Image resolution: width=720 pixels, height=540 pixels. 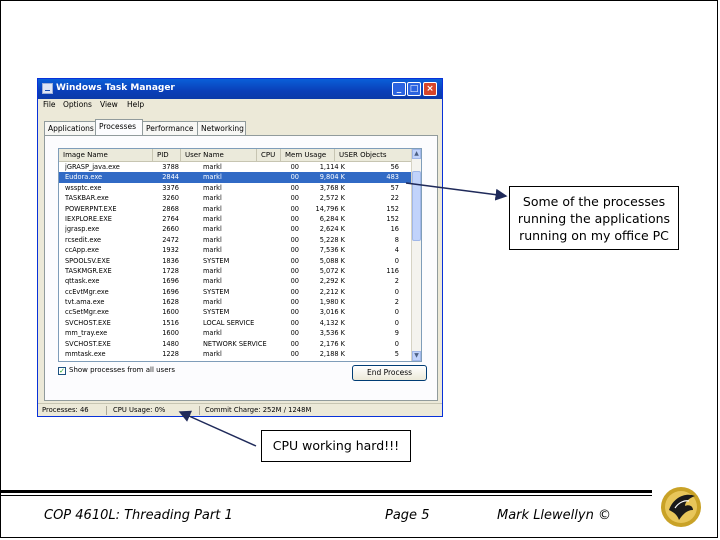 I want to click on cell-mem-usage: 4,132 K, so click(x=332, y=322).